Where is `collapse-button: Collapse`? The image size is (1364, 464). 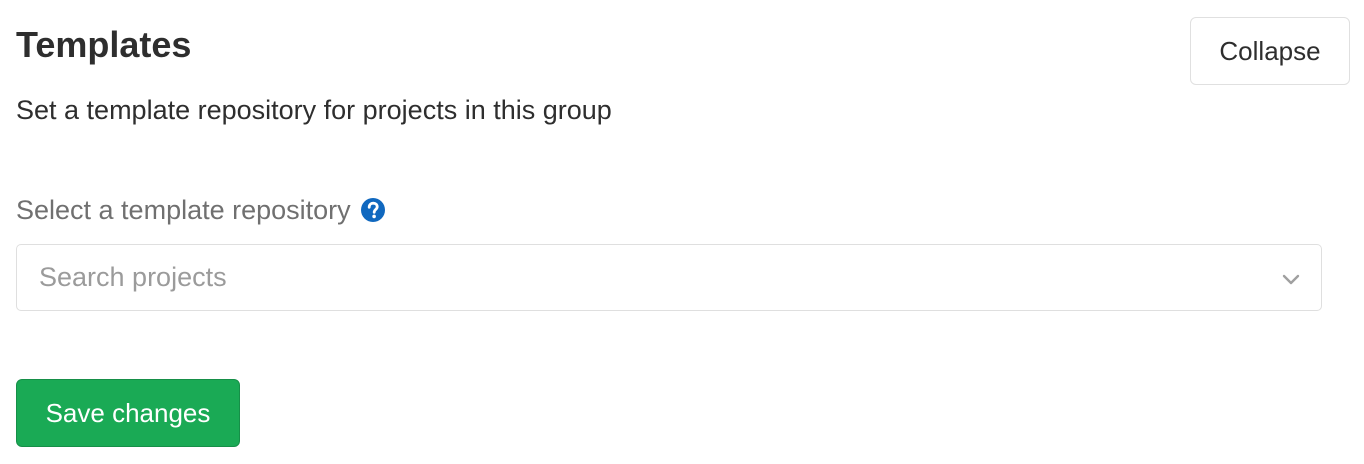
collapse-button: Collapse is located at coordinates (1270, 51).